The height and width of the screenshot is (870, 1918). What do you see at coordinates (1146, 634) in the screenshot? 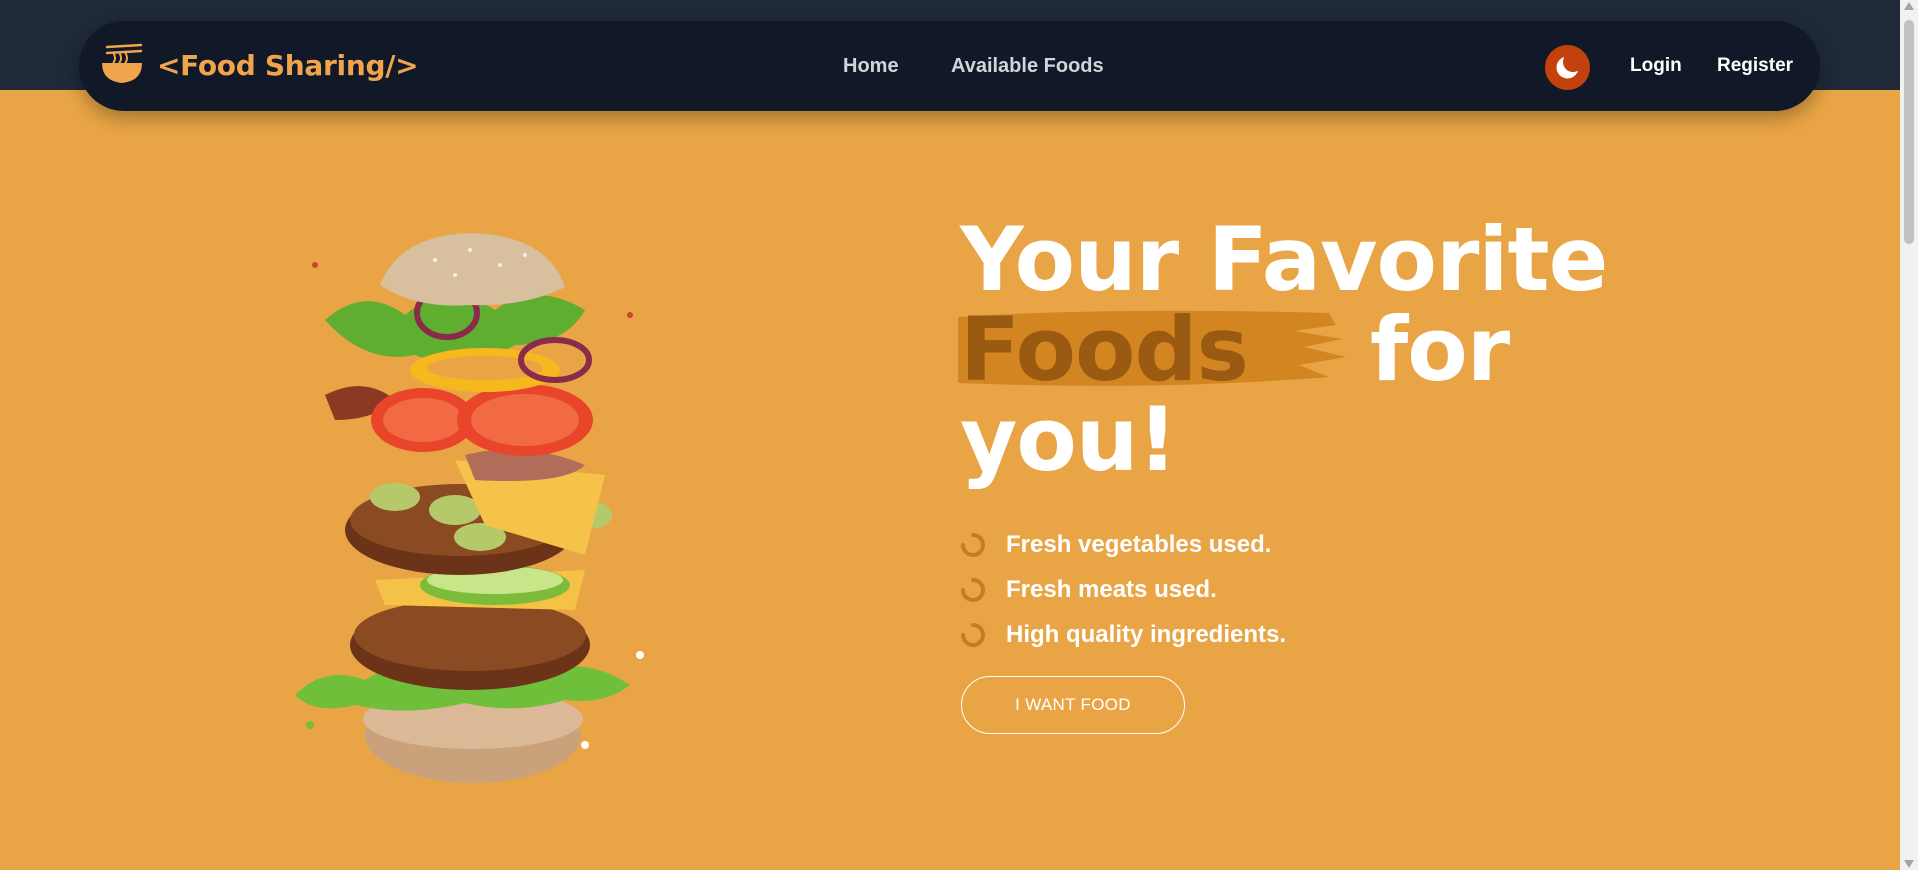
I see `feature-text: High quality ingredients.` at bounding box center [1146, 634].